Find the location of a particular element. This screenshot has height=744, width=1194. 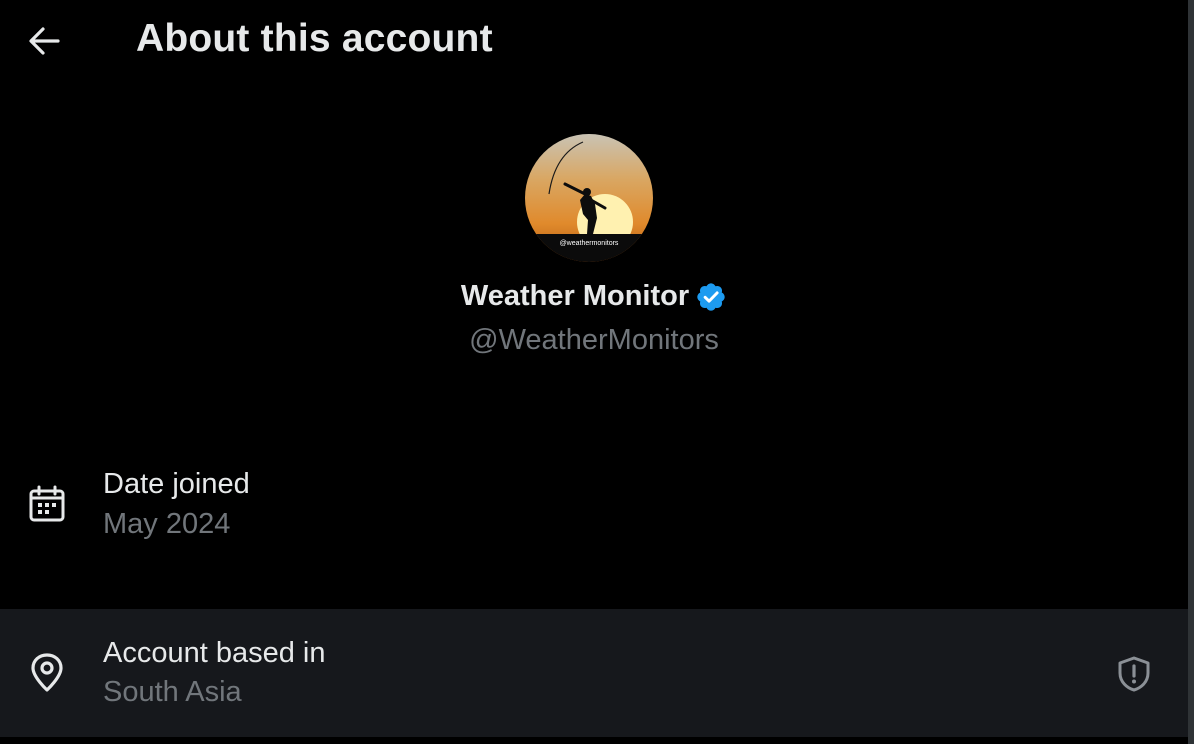

arrow-left-icon is located at coordinates (44, 41).